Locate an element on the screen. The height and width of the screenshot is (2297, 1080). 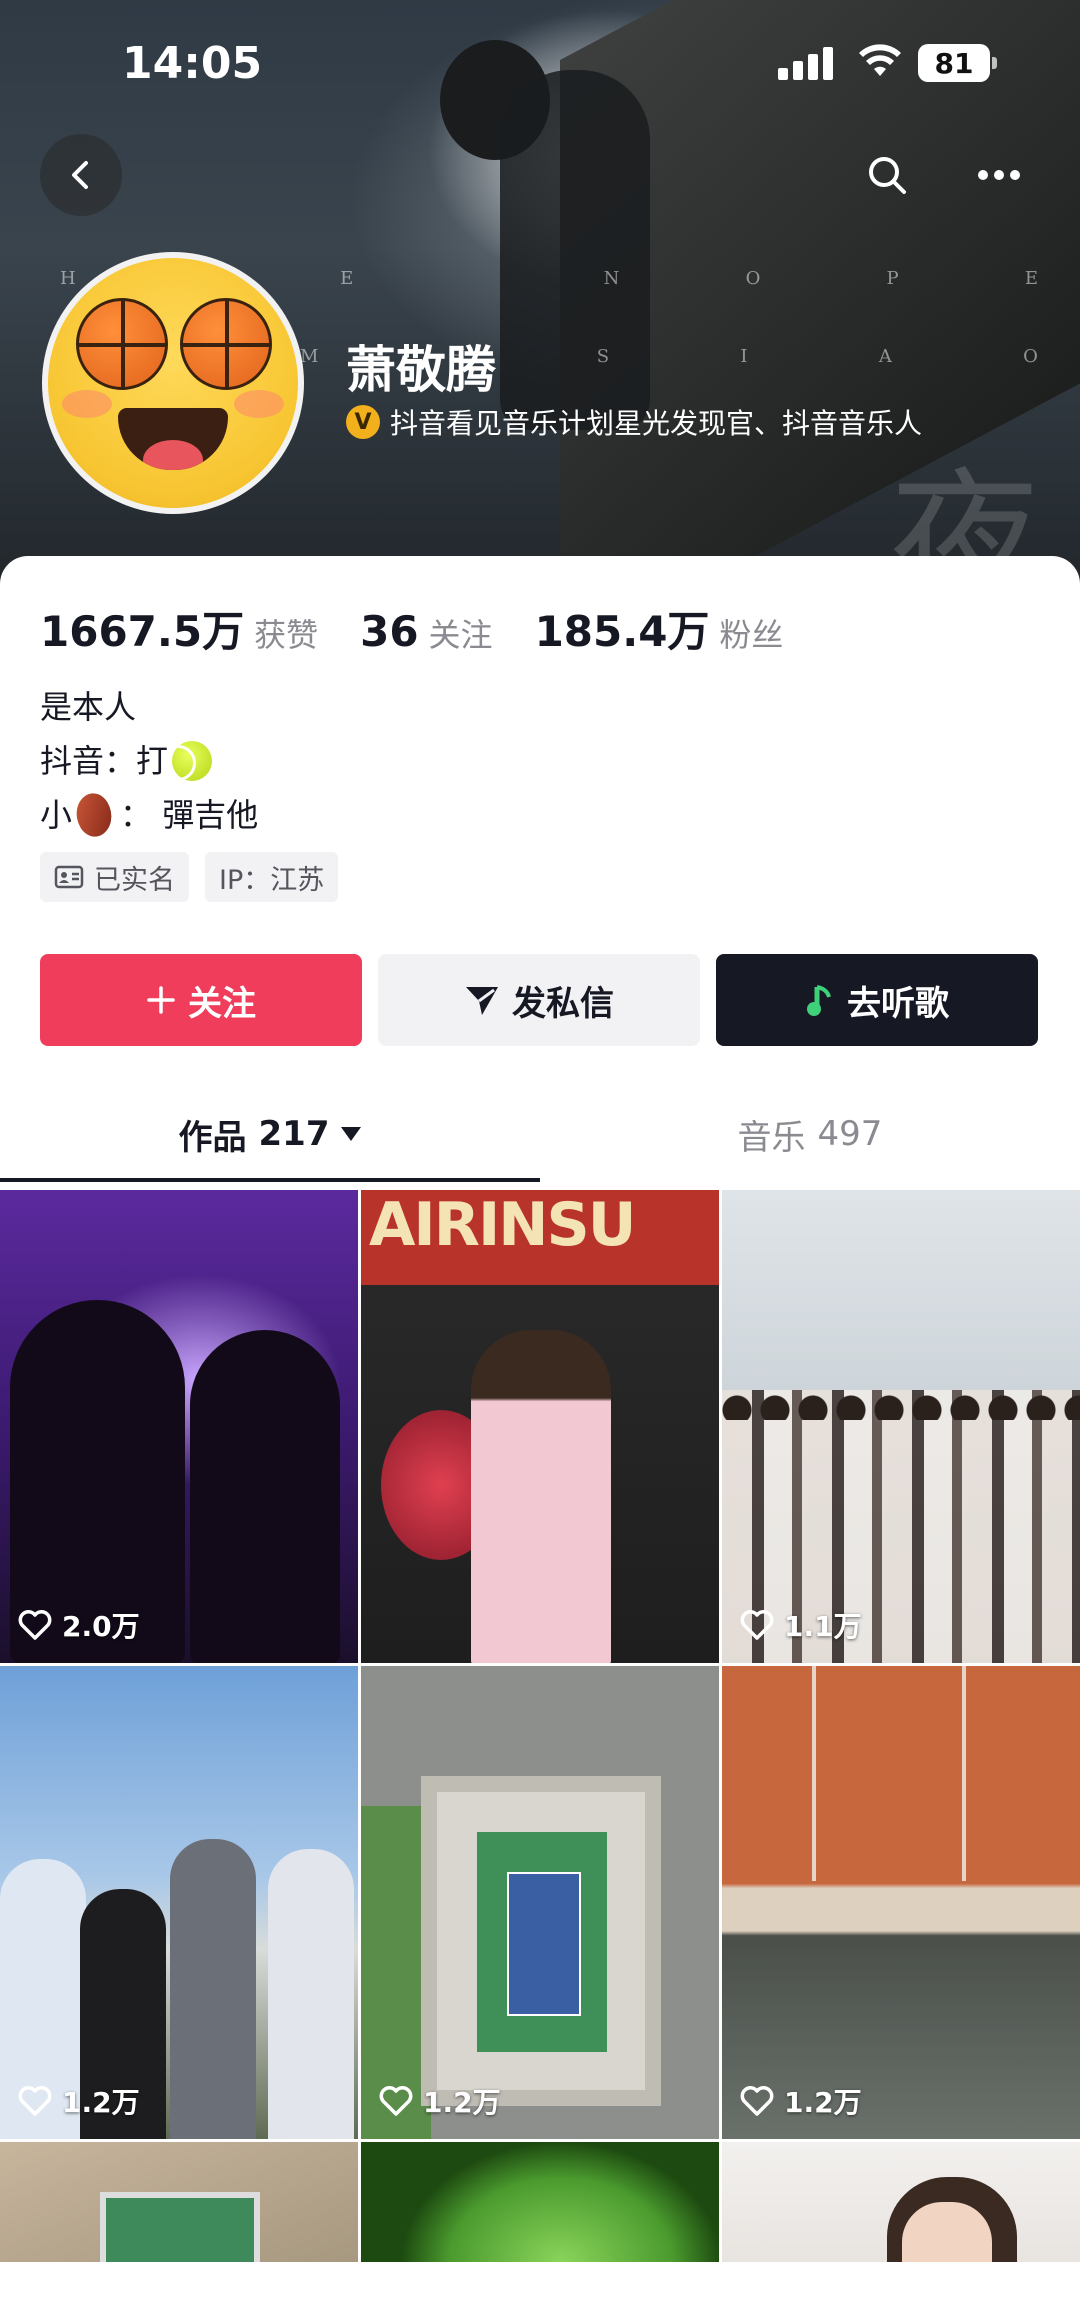
bio-line: 小 ： 彈吉他 is located at coordinates (149, 815).